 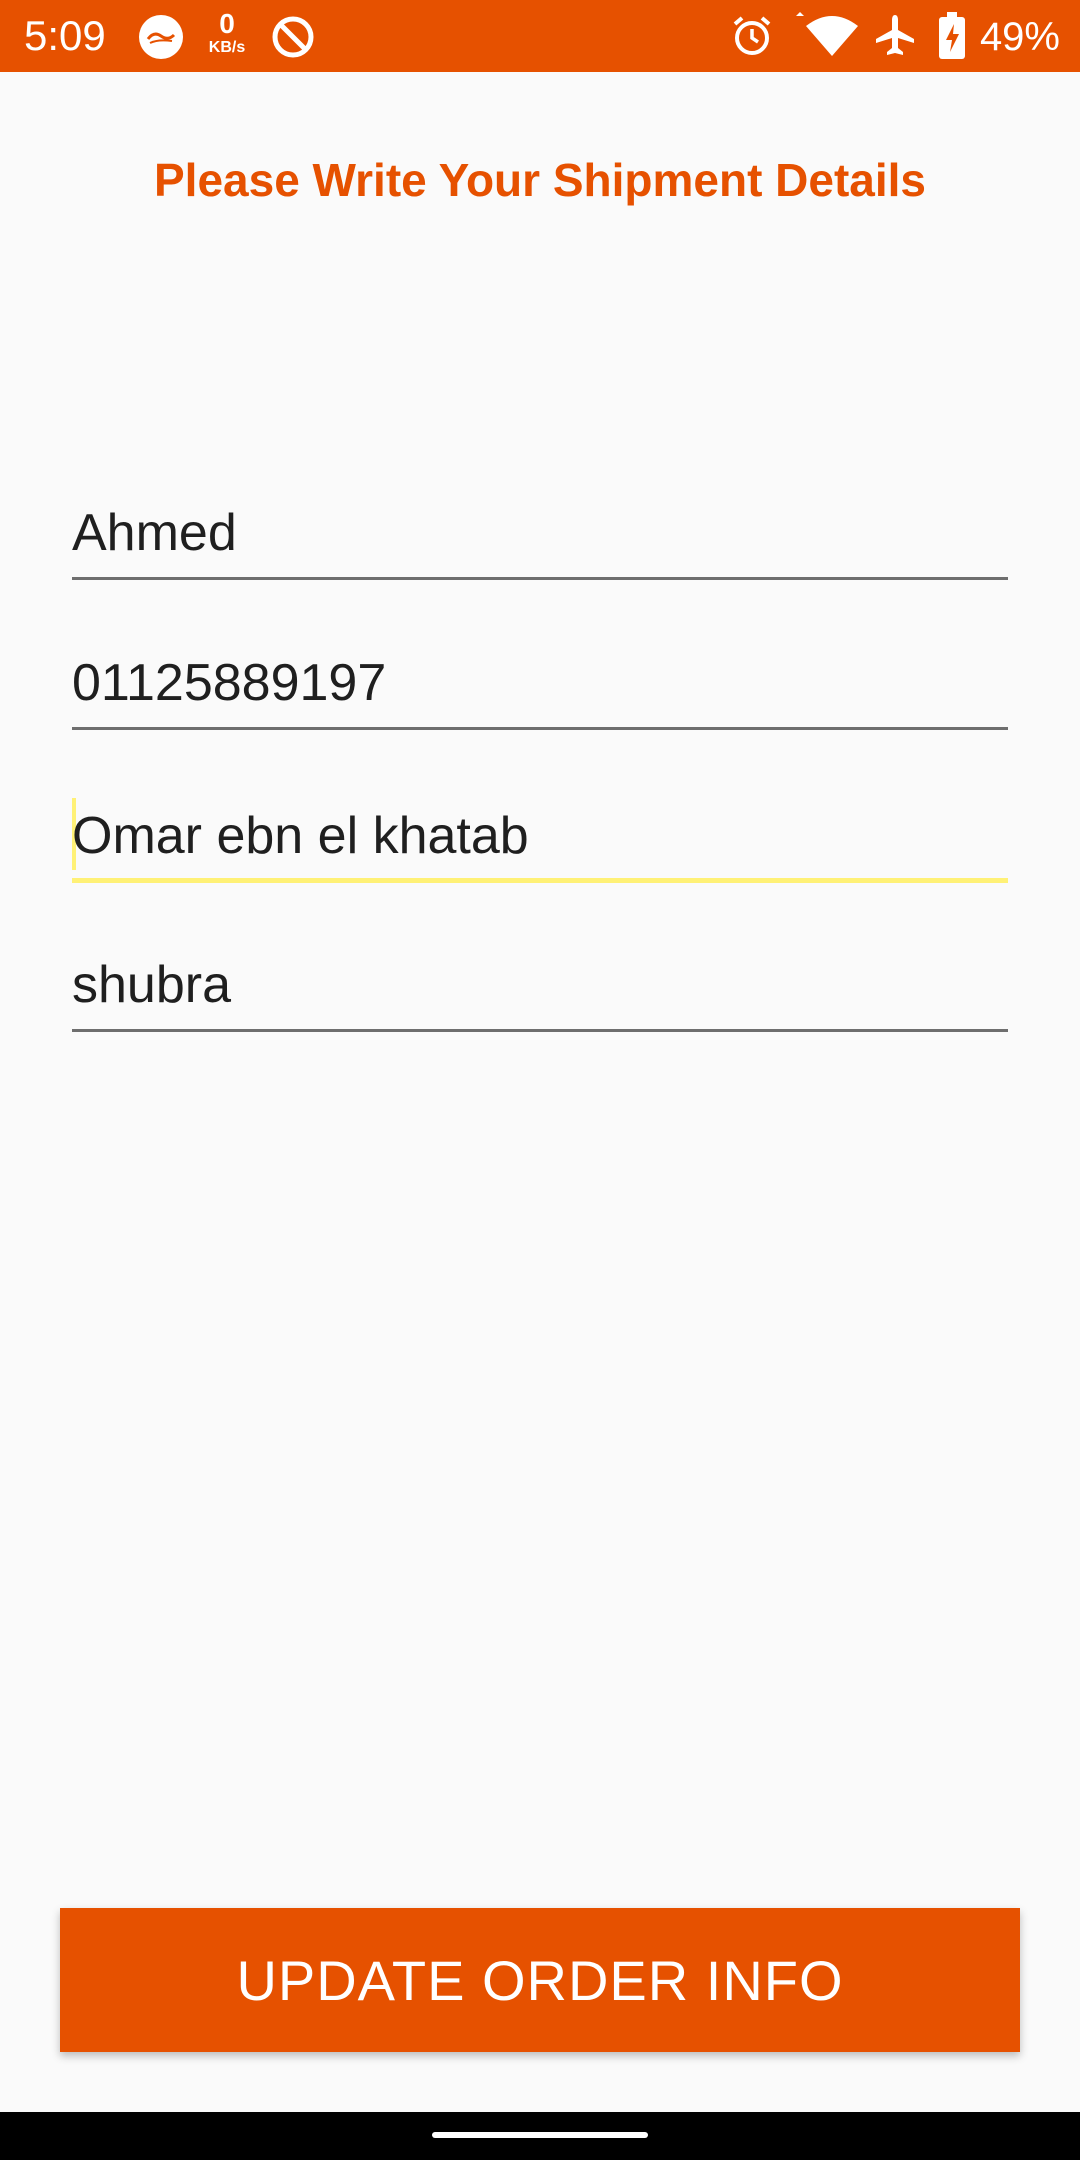 What do you see at coordinates (65, 35) in the screenshot?
I see `status-time: 5:09` at bounding box center [65, 35].